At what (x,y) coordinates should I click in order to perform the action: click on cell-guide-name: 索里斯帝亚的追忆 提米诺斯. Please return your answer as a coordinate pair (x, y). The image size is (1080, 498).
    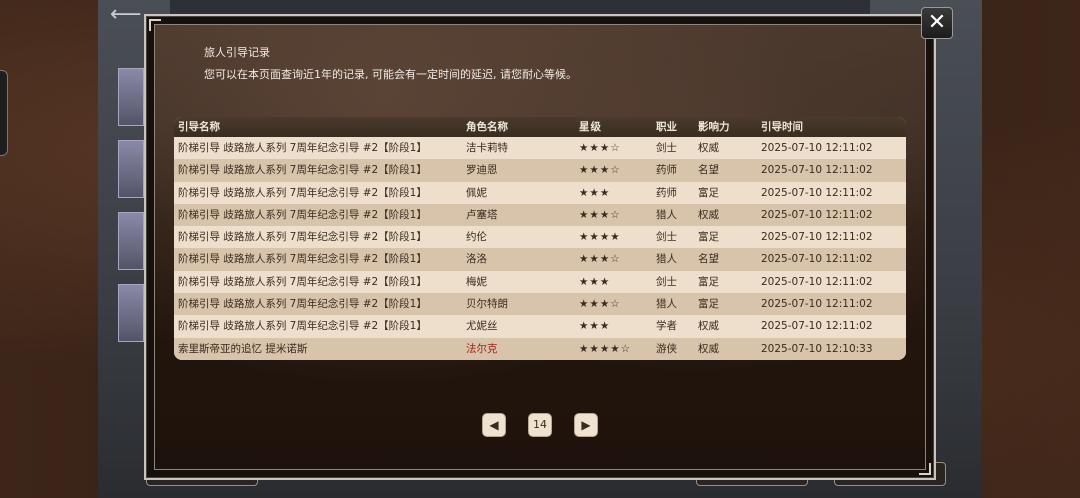
    Looking at the image, I should click on (243, 348).